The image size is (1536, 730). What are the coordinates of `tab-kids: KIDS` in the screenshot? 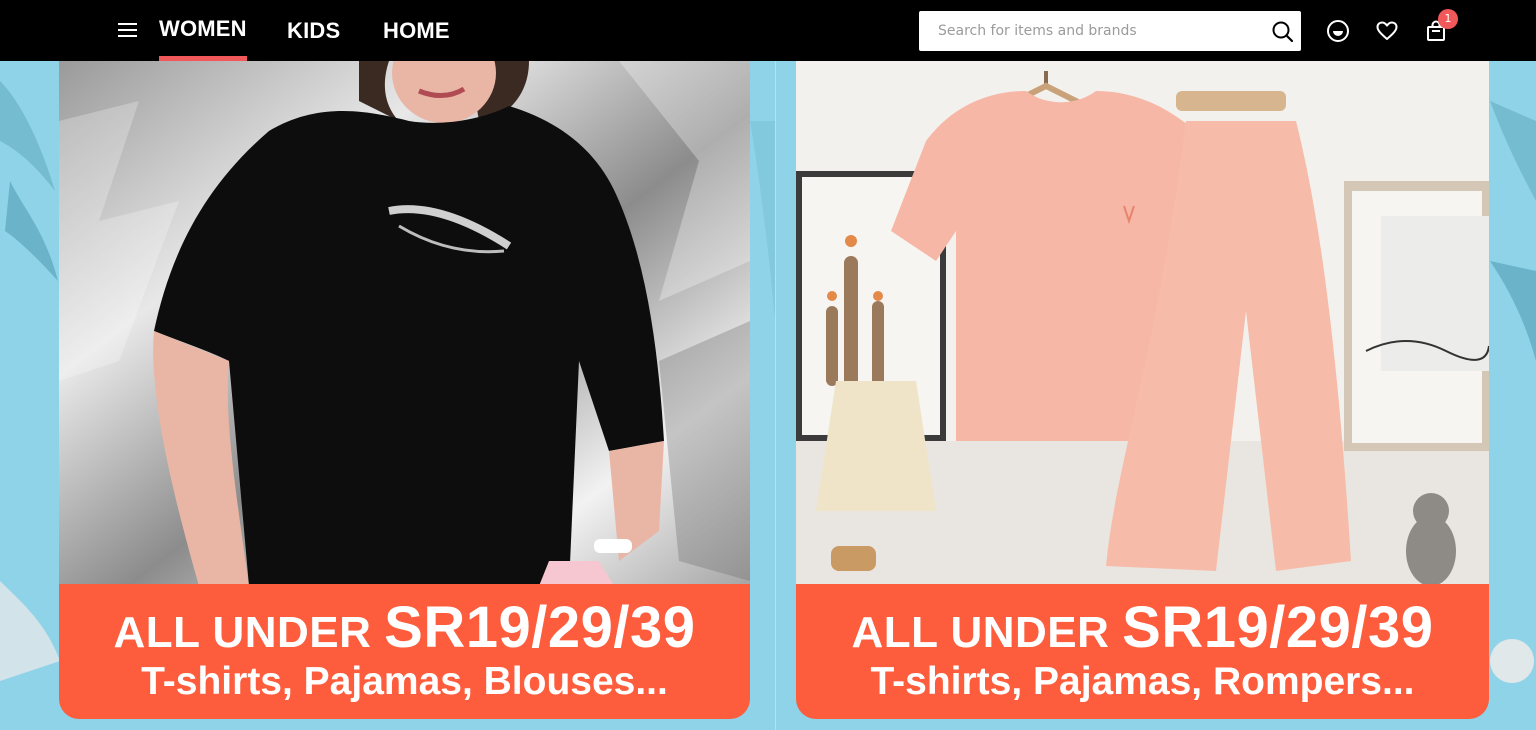 It's located at (313, 31).